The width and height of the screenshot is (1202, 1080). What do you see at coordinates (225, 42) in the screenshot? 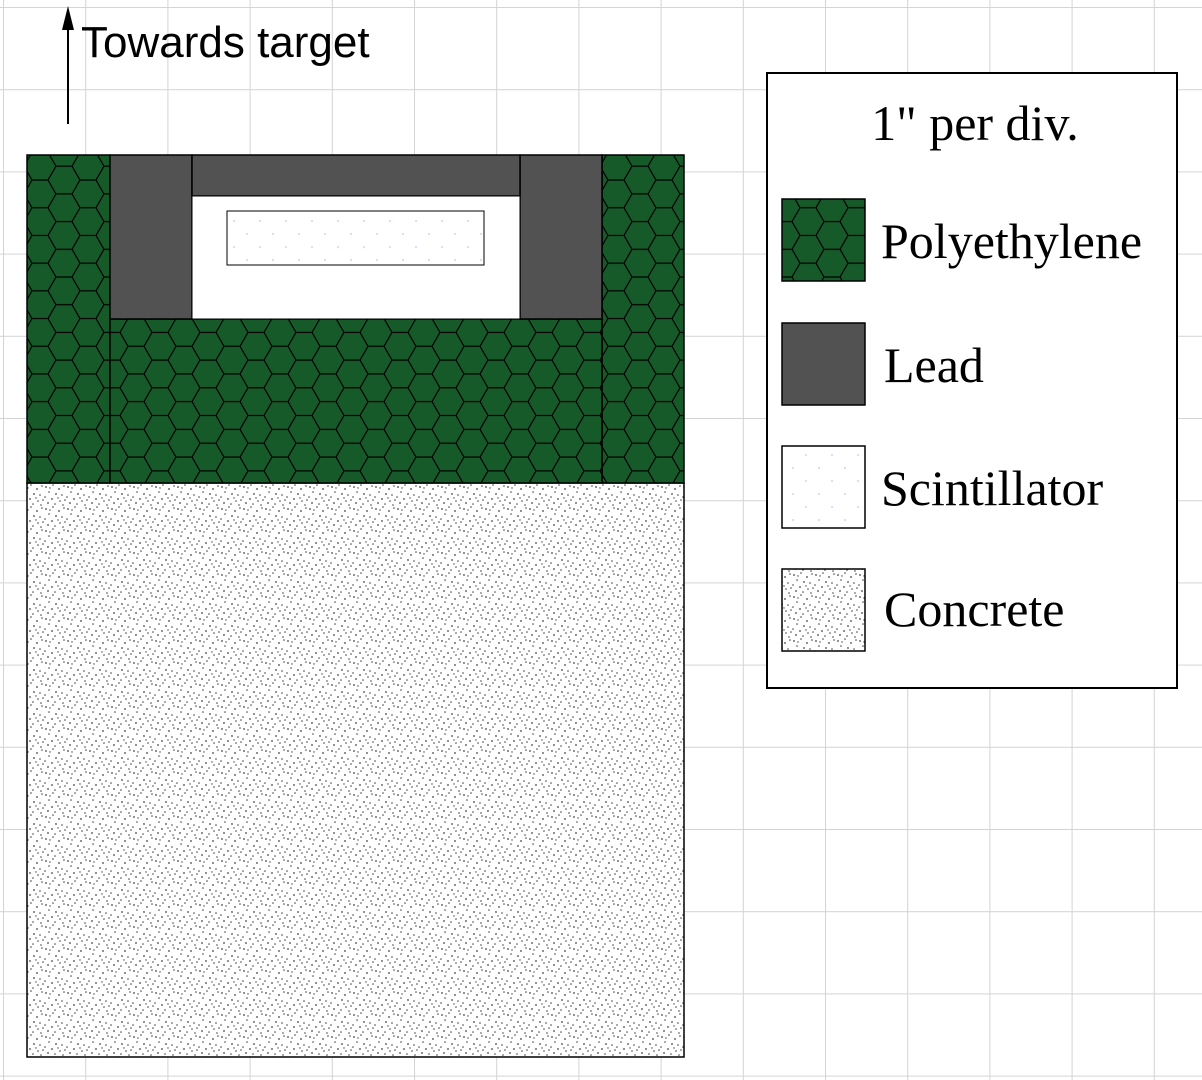
I see `arrow-label: Towards target` at bounding box center [225, 42].